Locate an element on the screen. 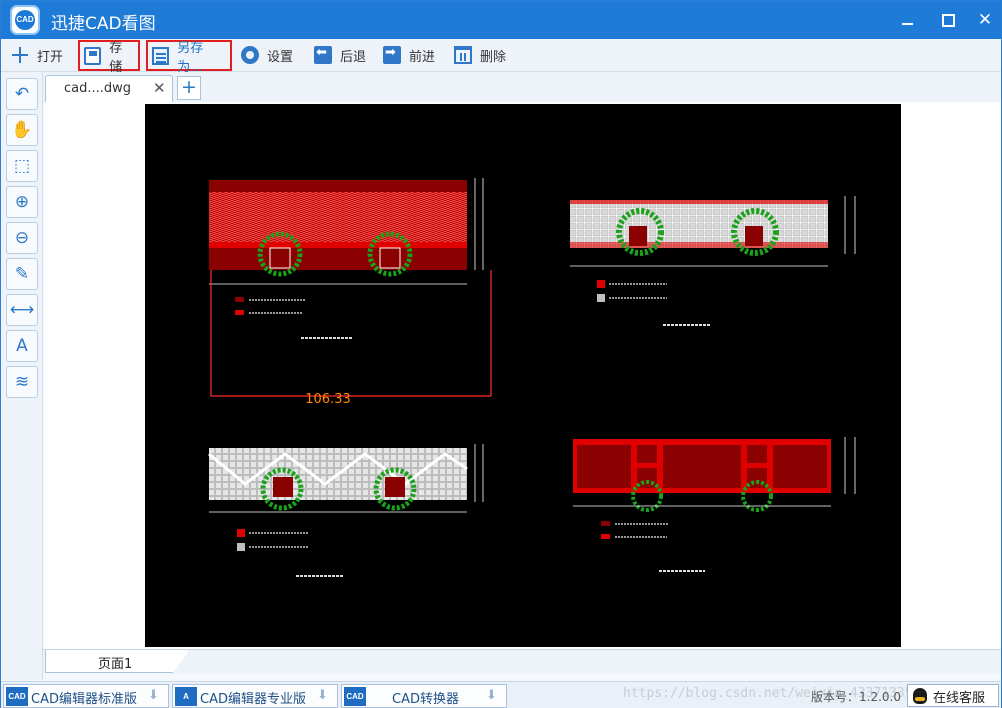  text-tool: A is located at coordinates (22, 346).